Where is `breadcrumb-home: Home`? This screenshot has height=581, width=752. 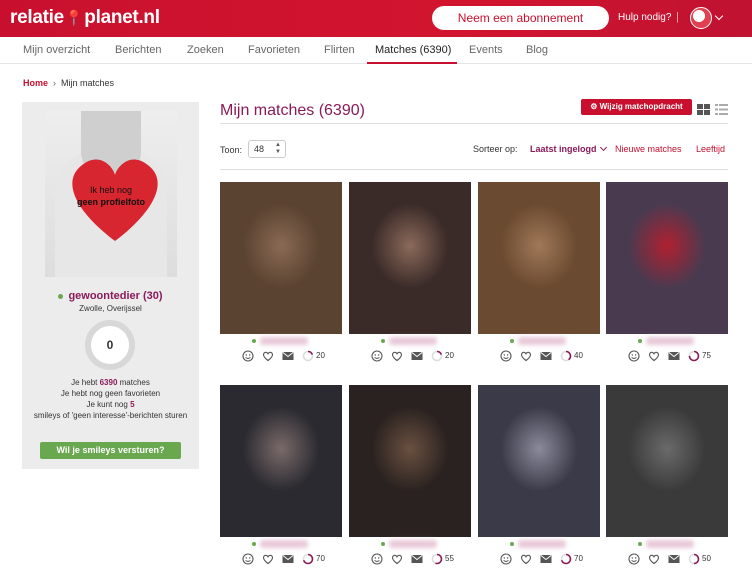 breadcrumb-home: Home is located at coordinates (35, 83).